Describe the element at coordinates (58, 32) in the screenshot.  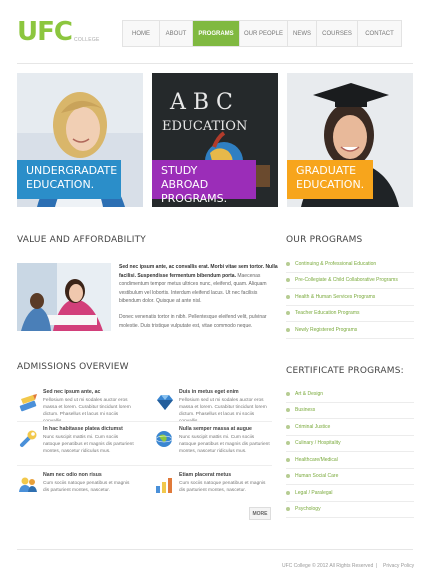
I see `logo: UFC COLLEGE` at that location.